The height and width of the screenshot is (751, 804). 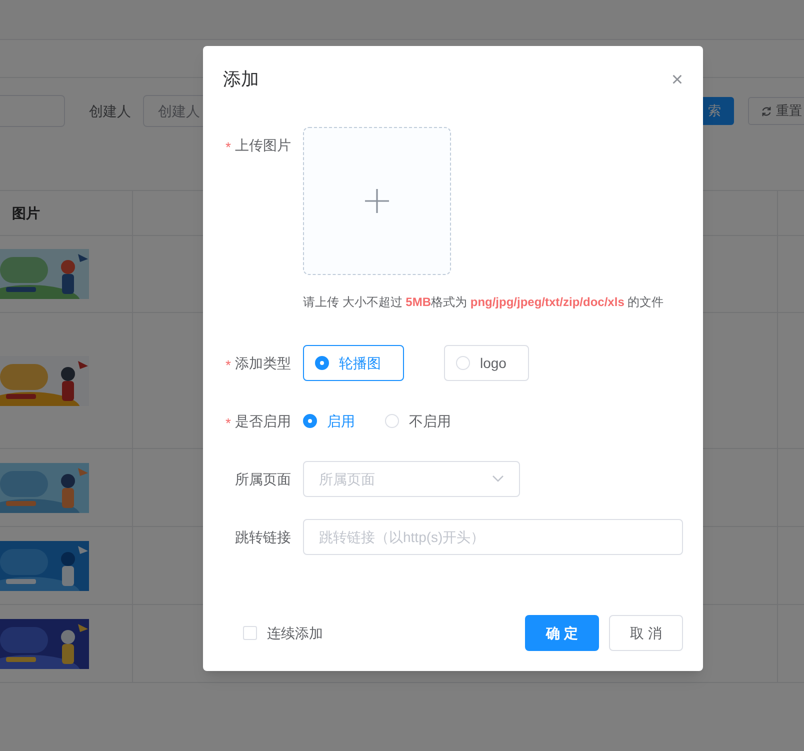 I want to click on radio-option: 轮播图, so click(x=353, y=363).